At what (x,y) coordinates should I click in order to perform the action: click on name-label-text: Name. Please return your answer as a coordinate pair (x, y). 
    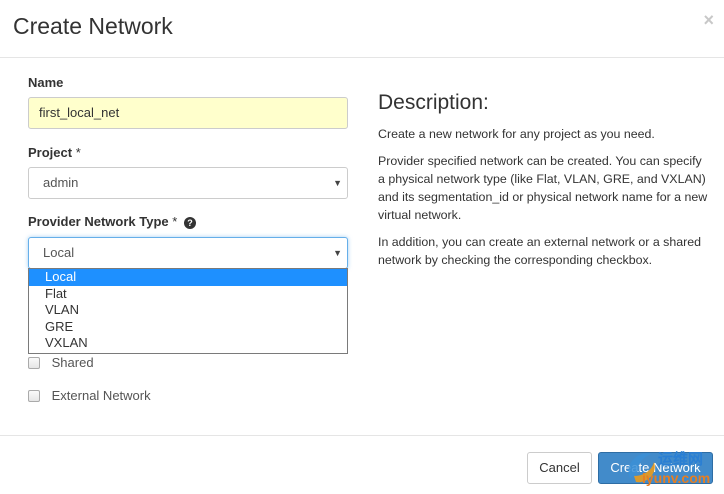
    Looking at the image, I should click on (46, 82).